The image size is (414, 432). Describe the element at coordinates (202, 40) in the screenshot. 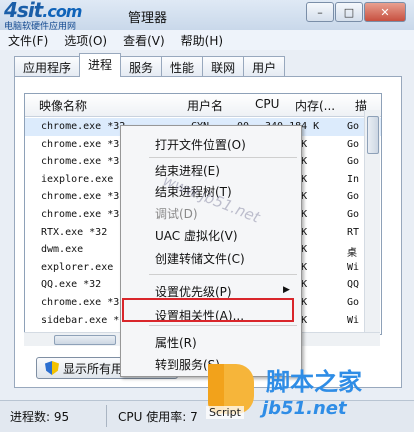

I see `menu-help: 帮助(H)` at that location.